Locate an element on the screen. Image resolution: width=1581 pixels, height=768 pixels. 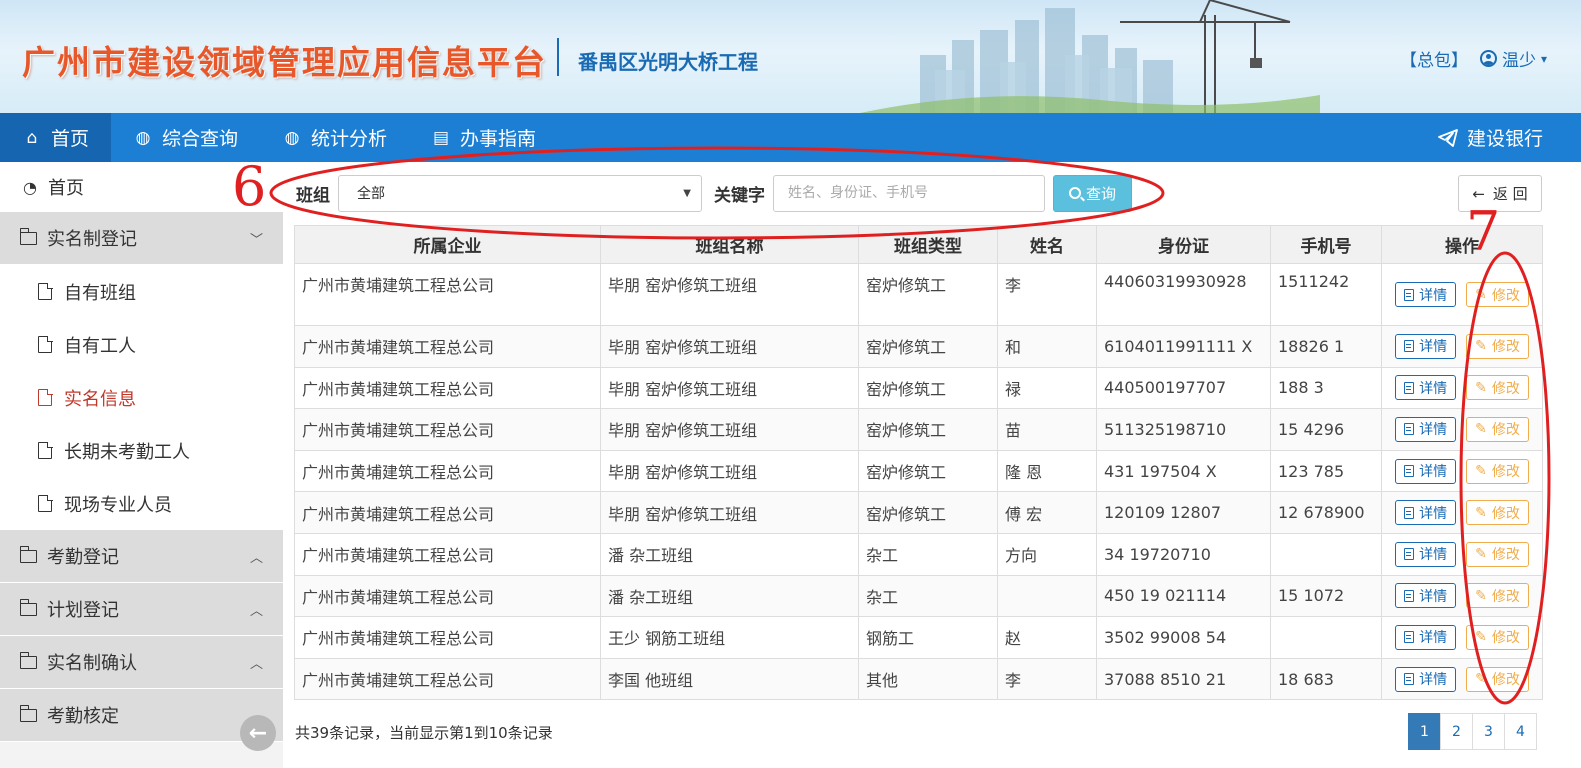
book-icon: ▤ is located at coordinates (441, 137).